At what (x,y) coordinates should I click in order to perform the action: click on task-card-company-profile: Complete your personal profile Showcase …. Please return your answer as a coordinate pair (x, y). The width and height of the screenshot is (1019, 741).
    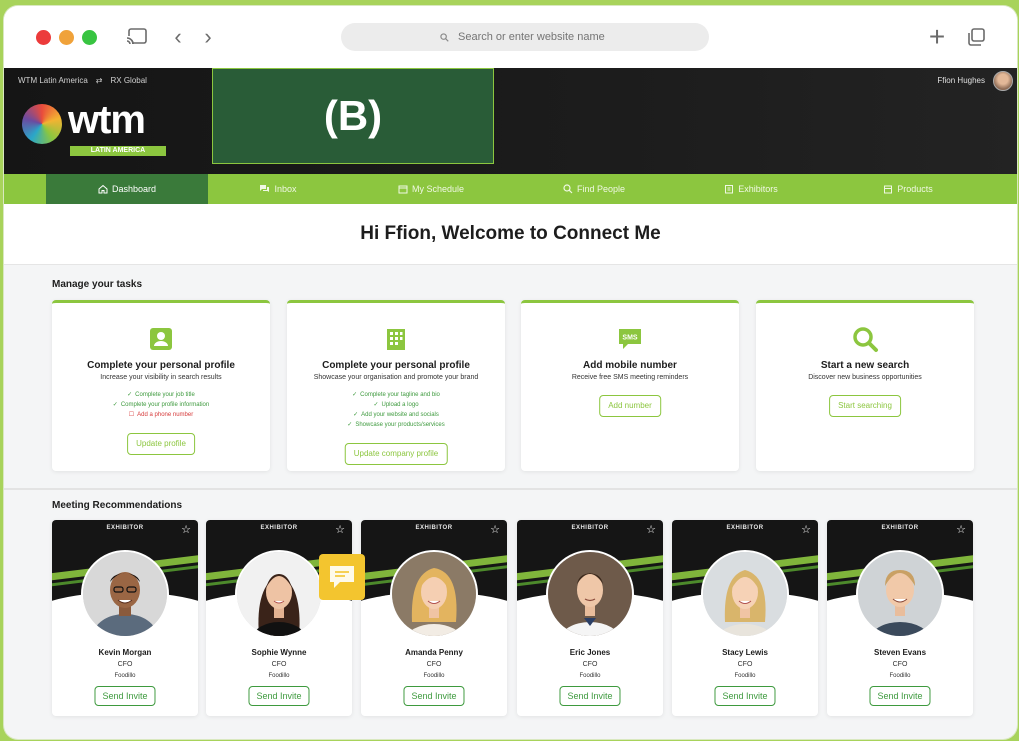
    Looking at the image, I should click on (396, 385).